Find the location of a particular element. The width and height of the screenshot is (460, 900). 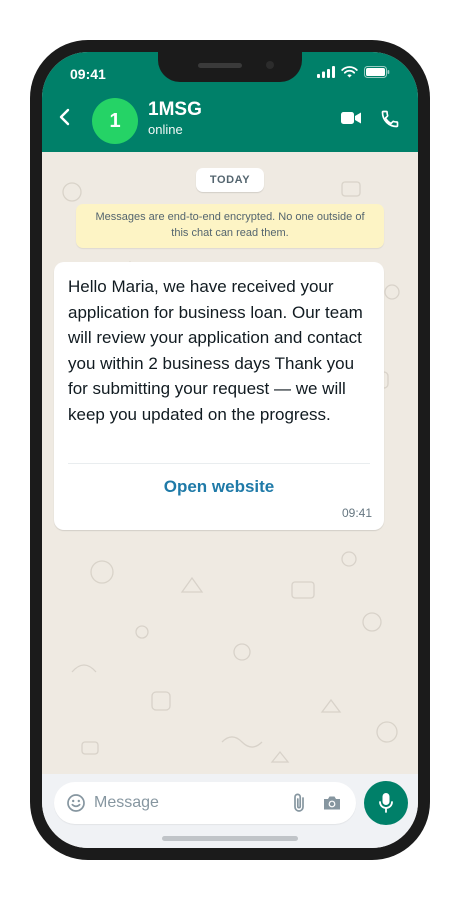

voice-message-button is located at coordinates (386, 803).